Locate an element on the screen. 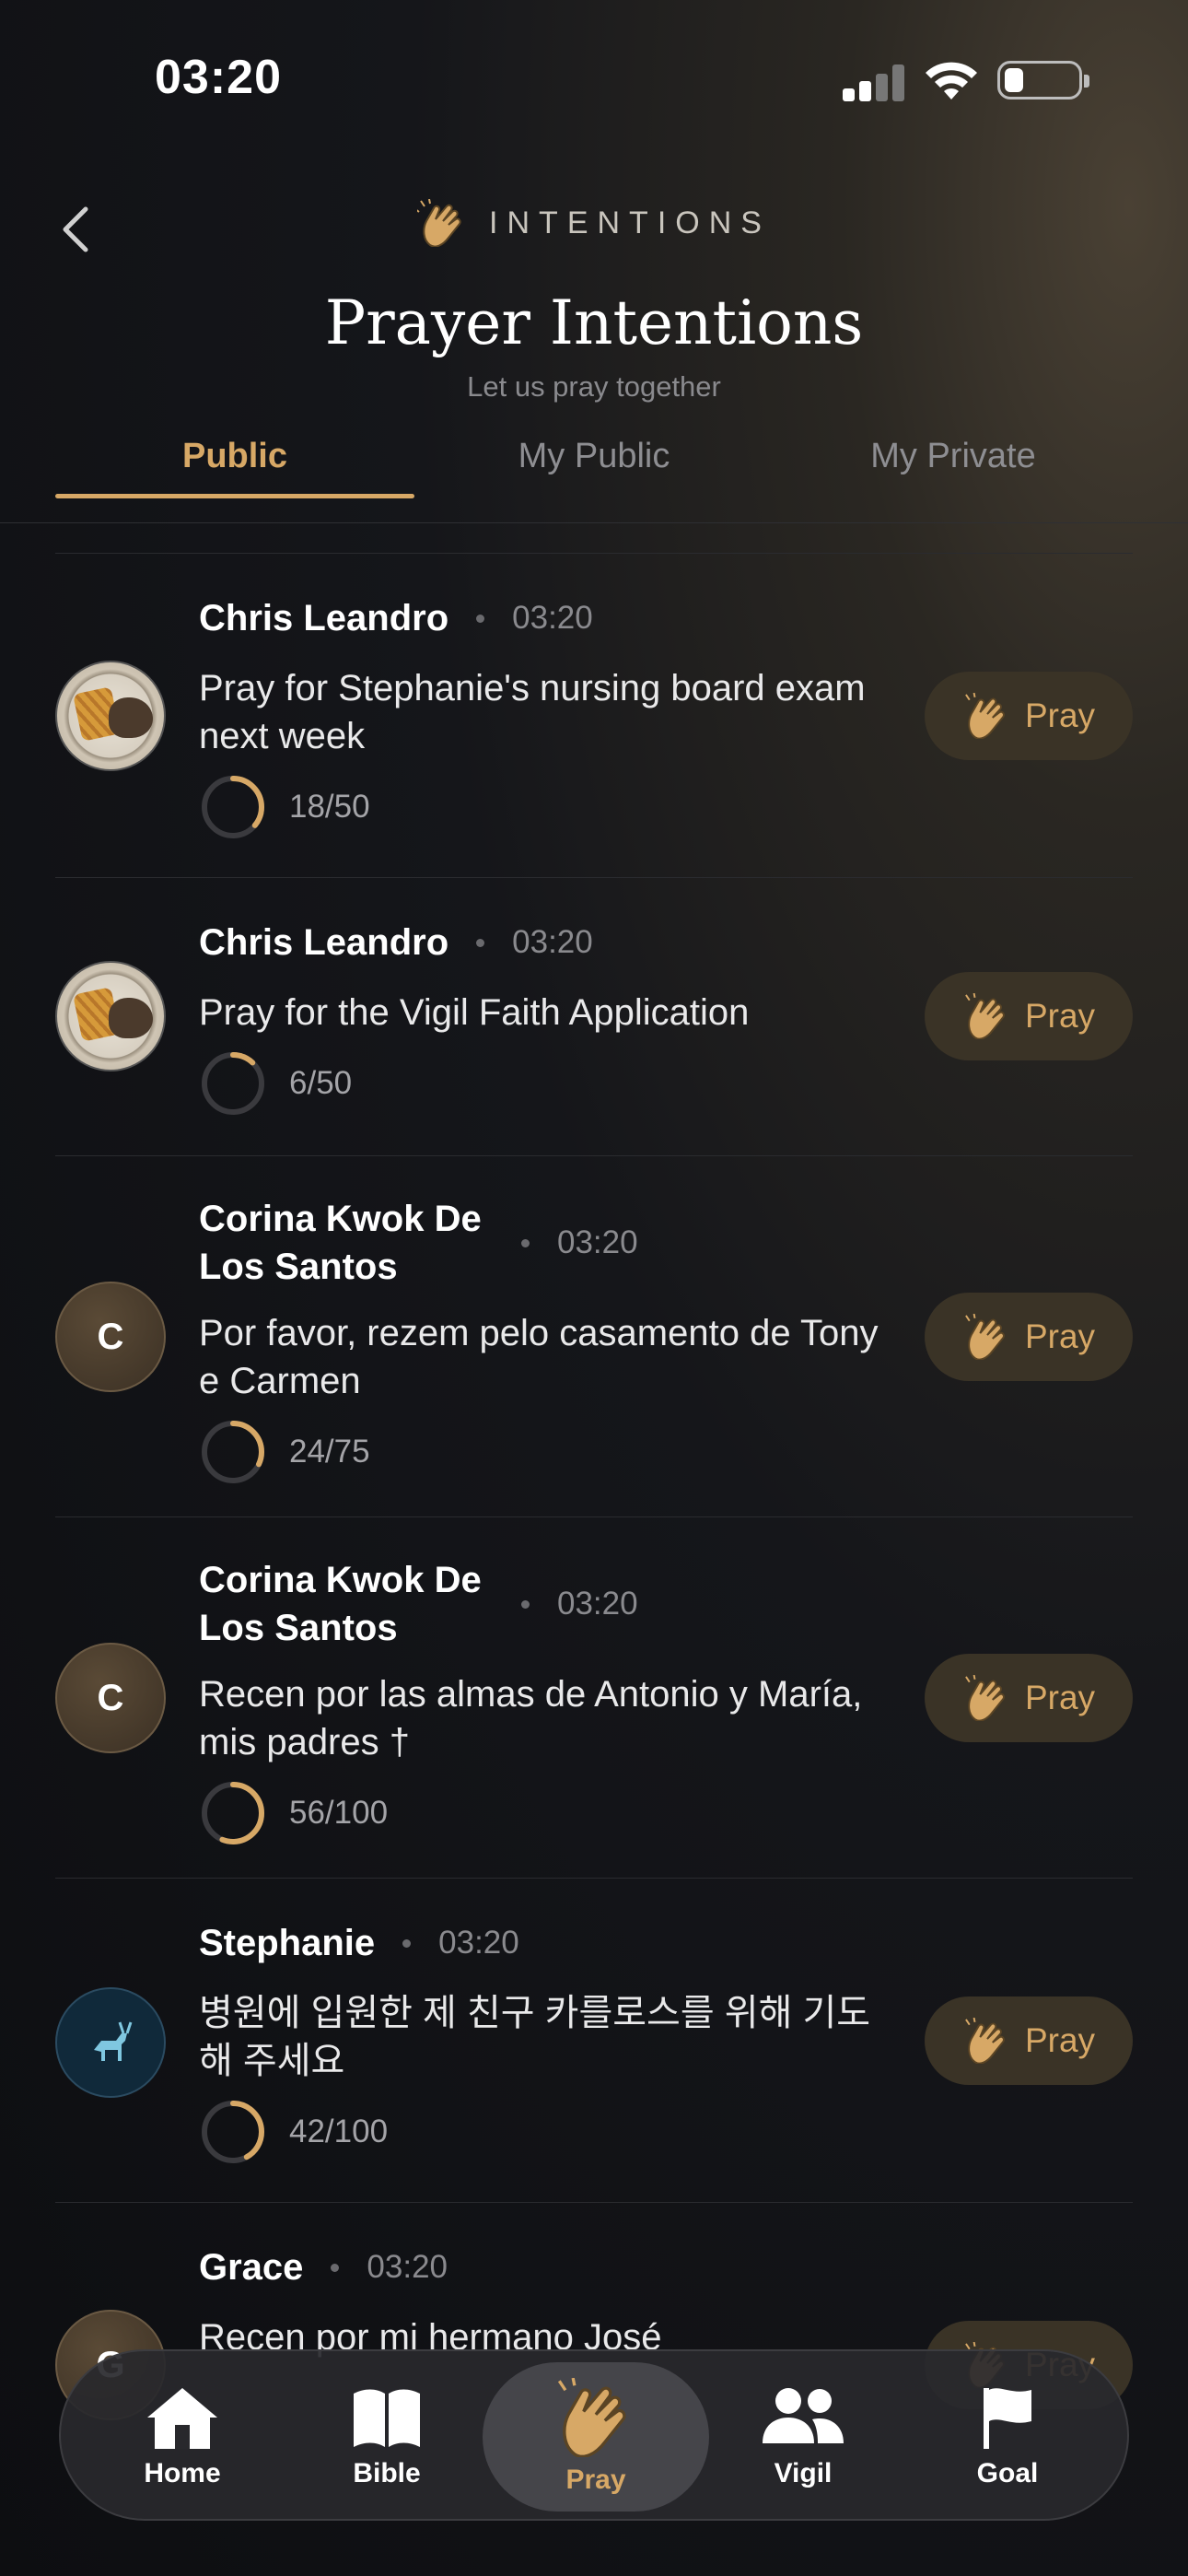 The image size is (1188, 2576). tab-public: Public is located at coordinates (234, 461).